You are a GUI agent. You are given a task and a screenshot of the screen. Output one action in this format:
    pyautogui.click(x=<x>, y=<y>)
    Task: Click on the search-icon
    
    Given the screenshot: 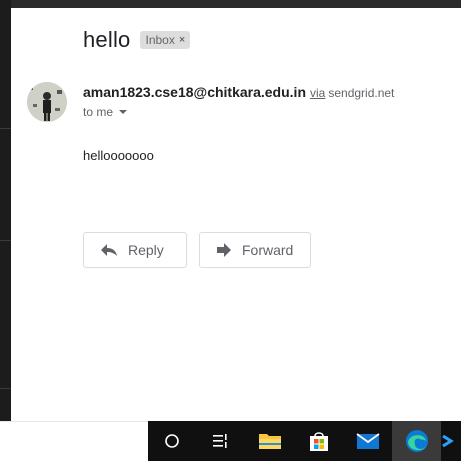 What is the action you would take?
    pyautogui.click(x=172, y=441)
    